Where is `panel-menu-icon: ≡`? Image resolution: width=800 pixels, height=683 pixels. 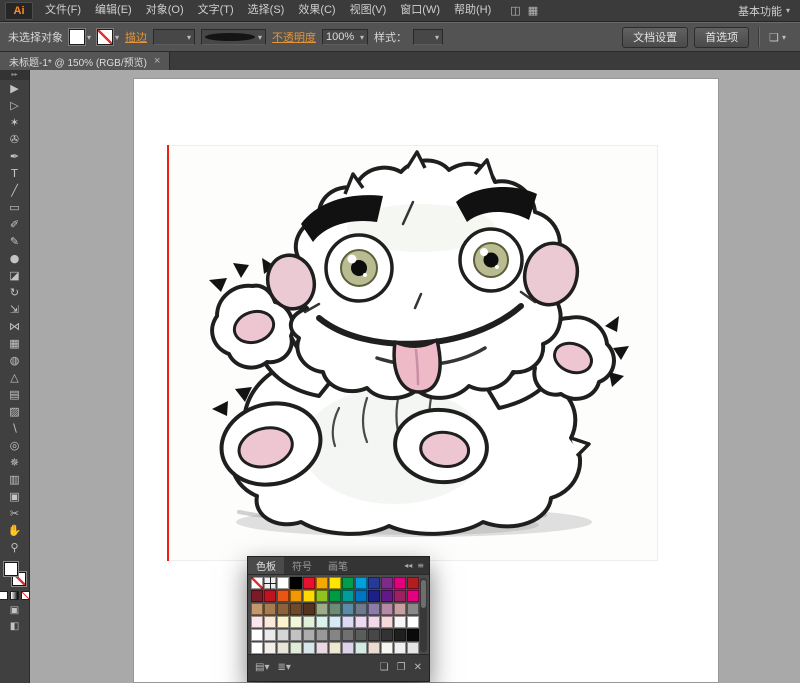 panel-menu-icon: ≡ is located at coordinates (420, 565).